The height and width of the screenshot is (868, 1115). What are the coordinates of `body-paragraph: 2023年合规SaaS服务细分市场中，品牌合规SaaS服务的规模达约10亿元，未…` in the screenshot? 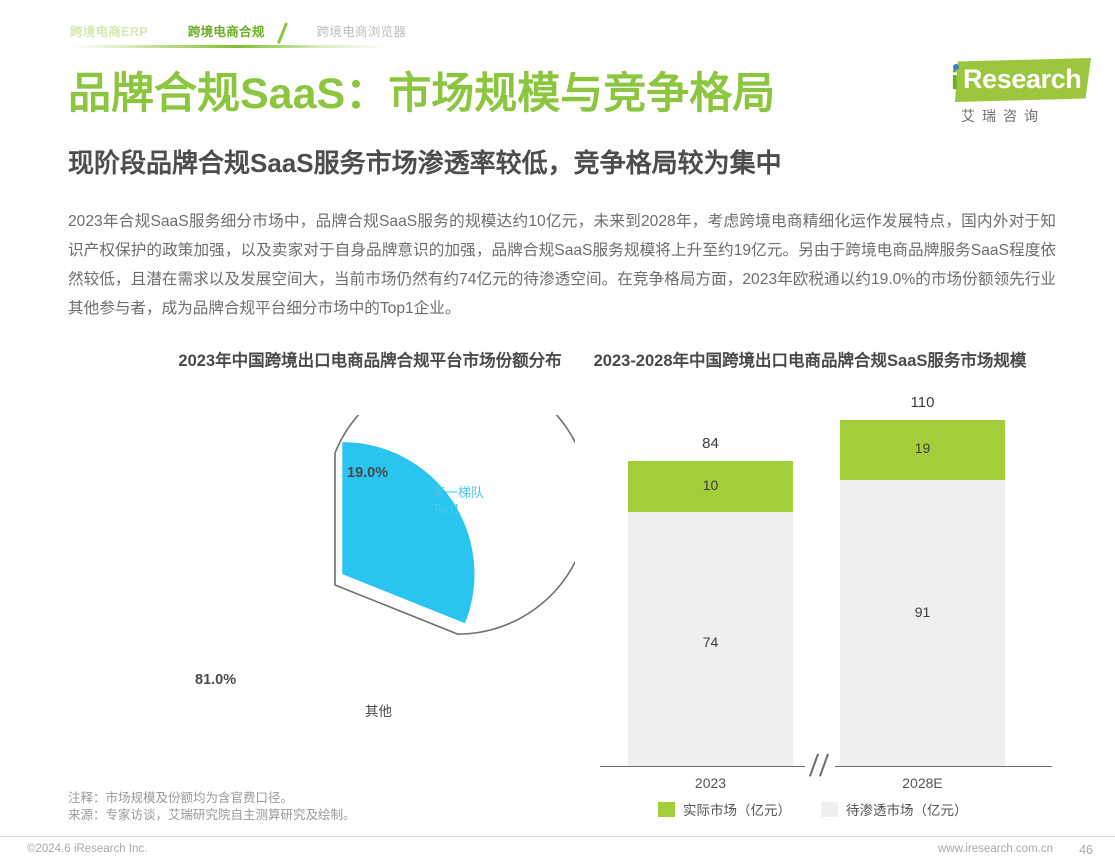 It's located at (562, 265).